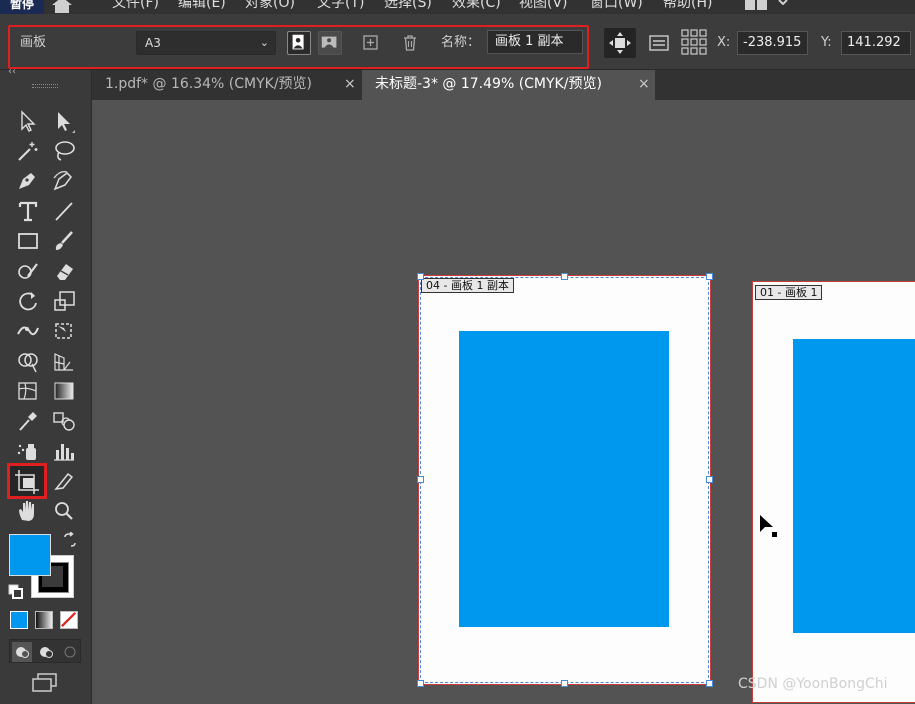  Describe the element at coordinates (28, 301) in the screenshot. I see `rotate-tool` at that location.